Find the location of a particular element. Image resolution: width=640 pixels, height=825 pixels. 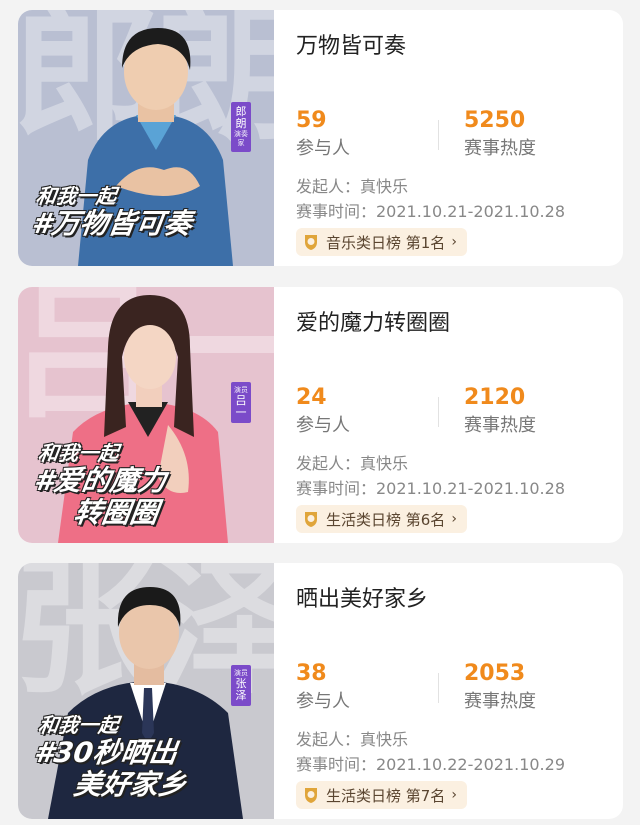

heat-stat: 2120 赛事热度 is located at coordinates (500, 412).